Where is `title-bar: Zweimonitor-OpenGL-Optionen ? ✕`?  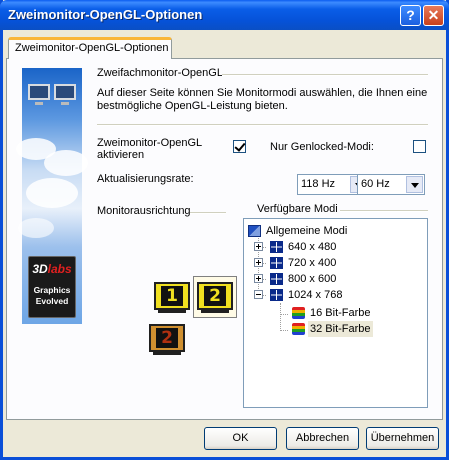
title-bar: Zweimonitor-OpenGL-Optionen ? ✕ is located at coordinates (224, 15).